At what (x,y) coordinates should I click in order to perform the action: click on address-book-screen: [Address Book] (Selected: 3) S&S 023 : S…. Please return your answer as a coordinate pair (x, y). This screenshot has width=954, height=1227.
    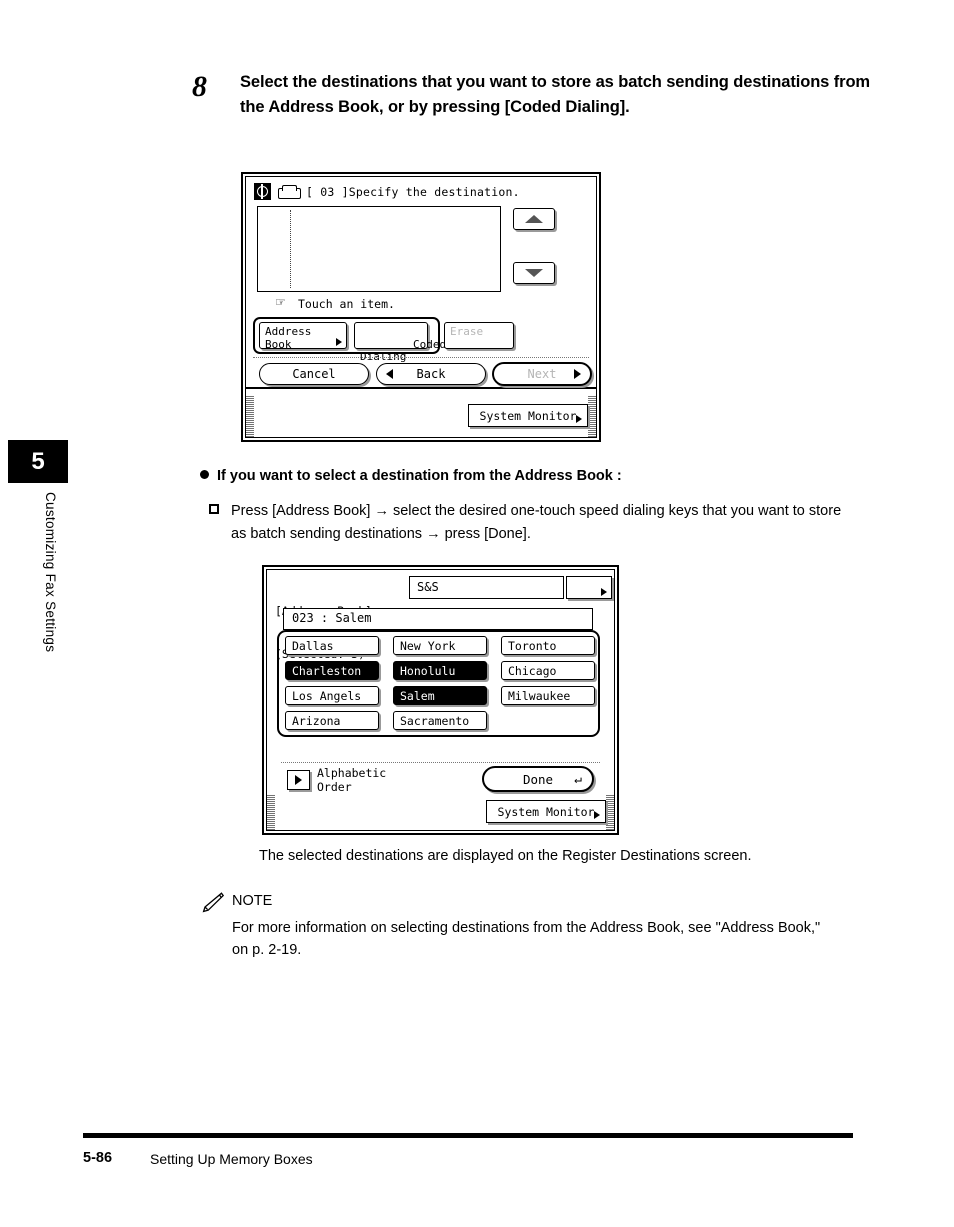
    Looking at the image, I should click on (440, 700).